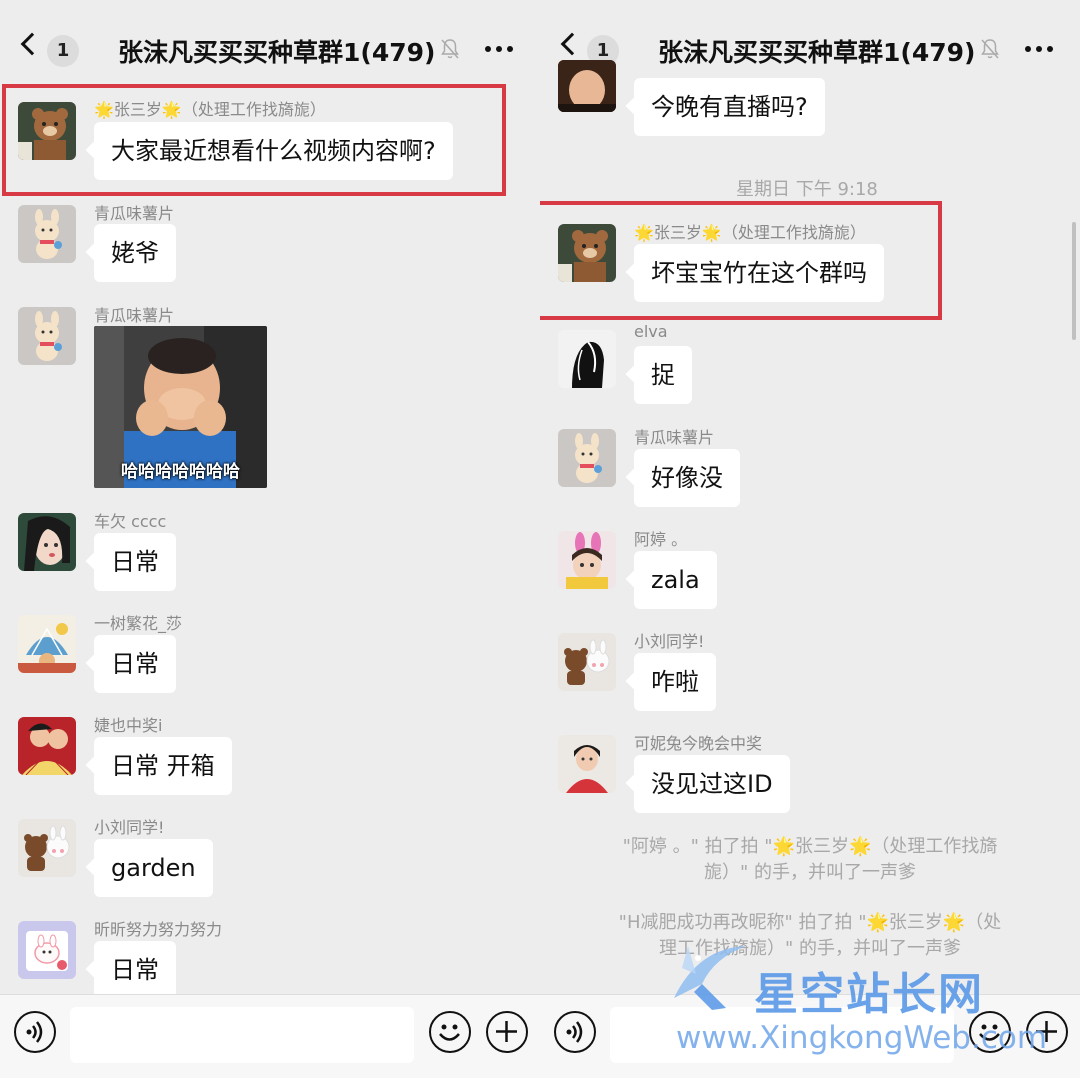  I want to click on sticker-caption: 哈哈哈哈哈哈哈, so click(180, 472).